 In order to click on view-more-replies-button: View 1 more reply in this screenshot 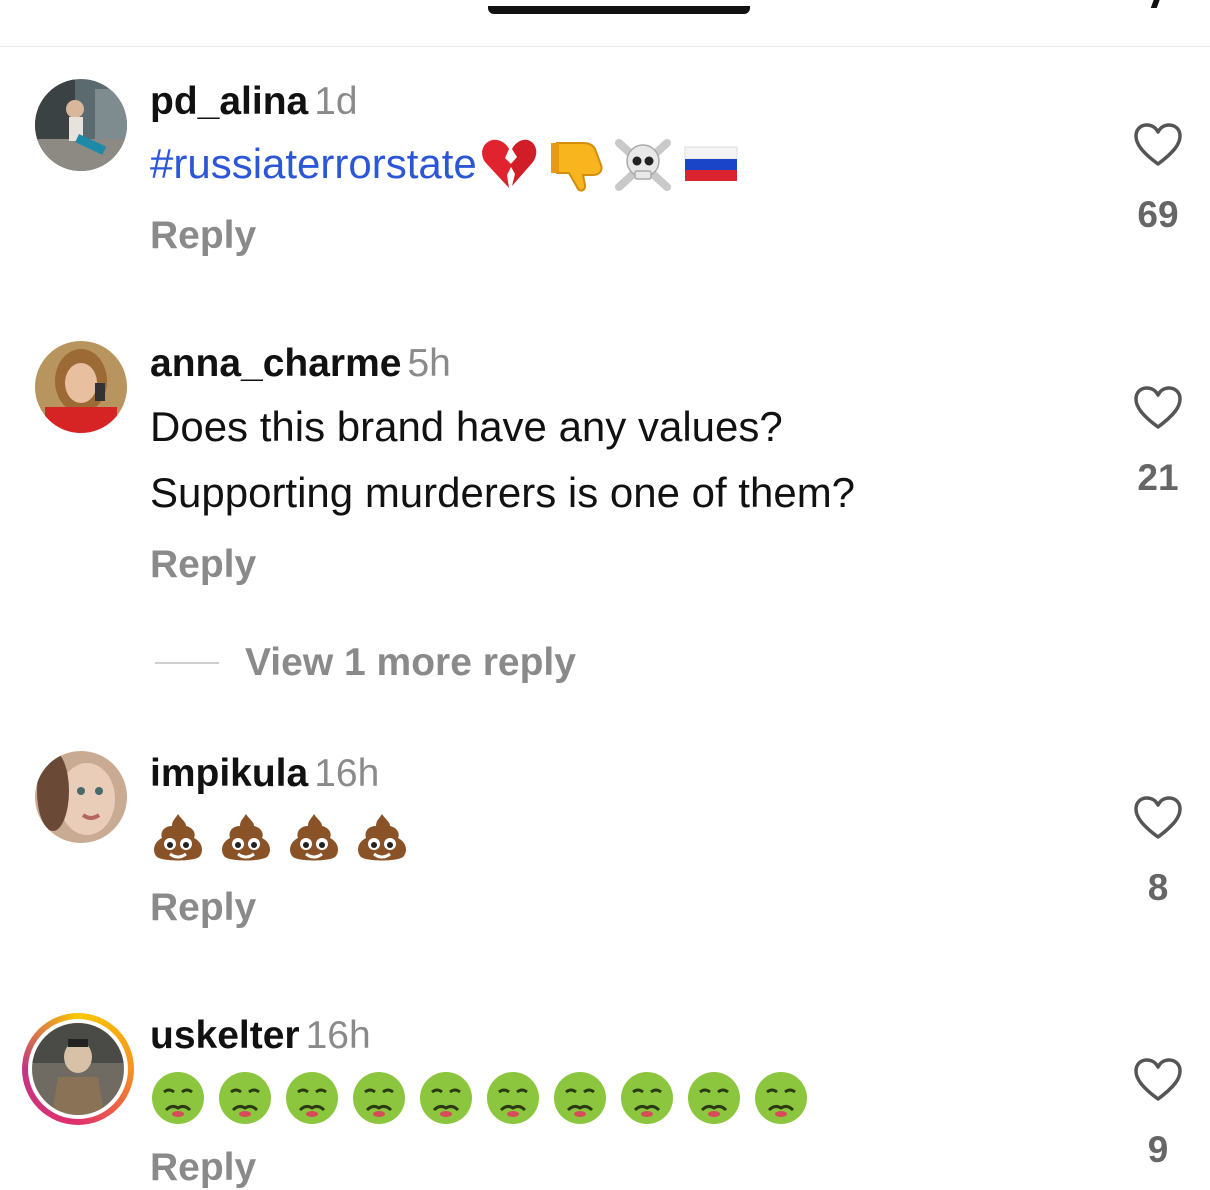, I will do `click(365, 663)`.